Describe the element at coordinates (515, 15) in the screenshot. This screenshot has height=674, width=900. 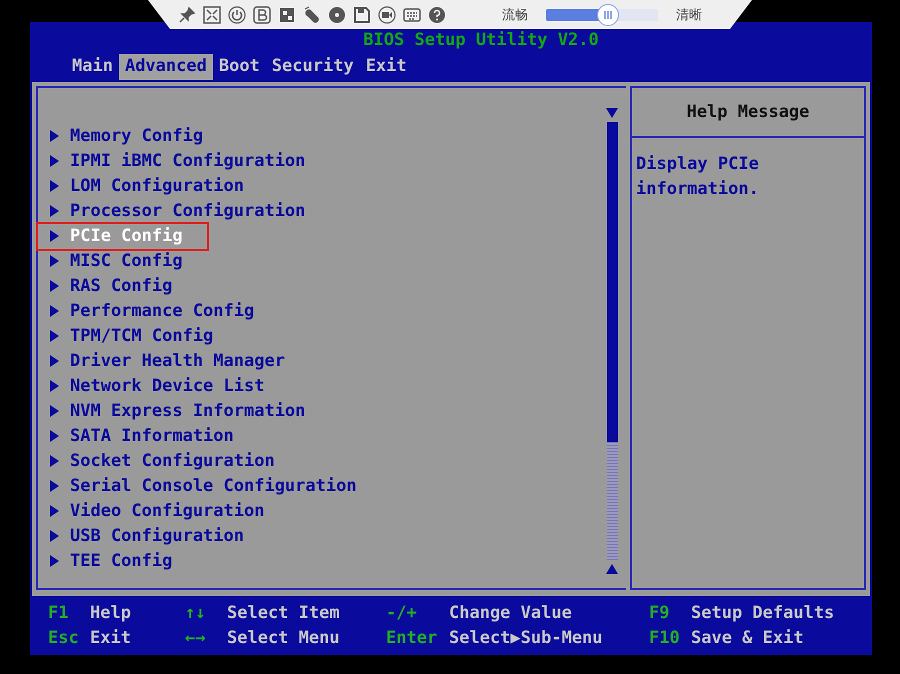
I see `slider-label: 流畅` at that location.